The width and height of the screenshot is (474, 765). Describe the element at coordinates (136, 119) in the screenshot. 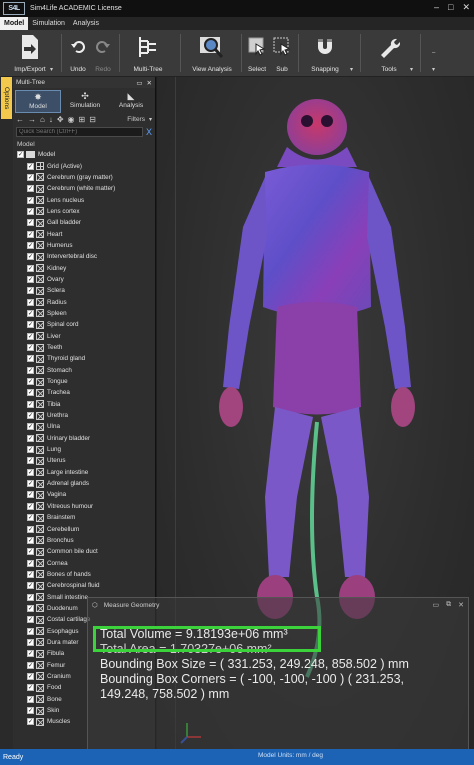

I see `filters-dropdown: Filters` at that location.